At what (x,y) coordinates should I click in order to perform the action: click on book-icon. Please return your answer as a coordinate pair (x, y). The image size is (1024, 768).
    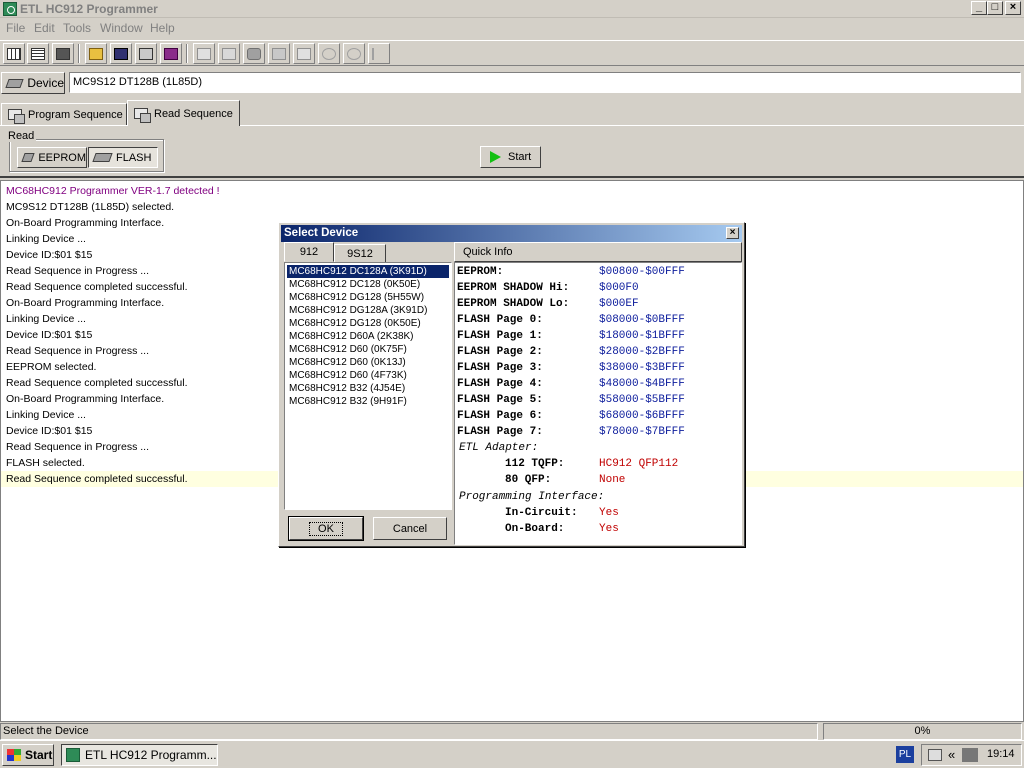
    Looking at the image, I should click on (171, 53).